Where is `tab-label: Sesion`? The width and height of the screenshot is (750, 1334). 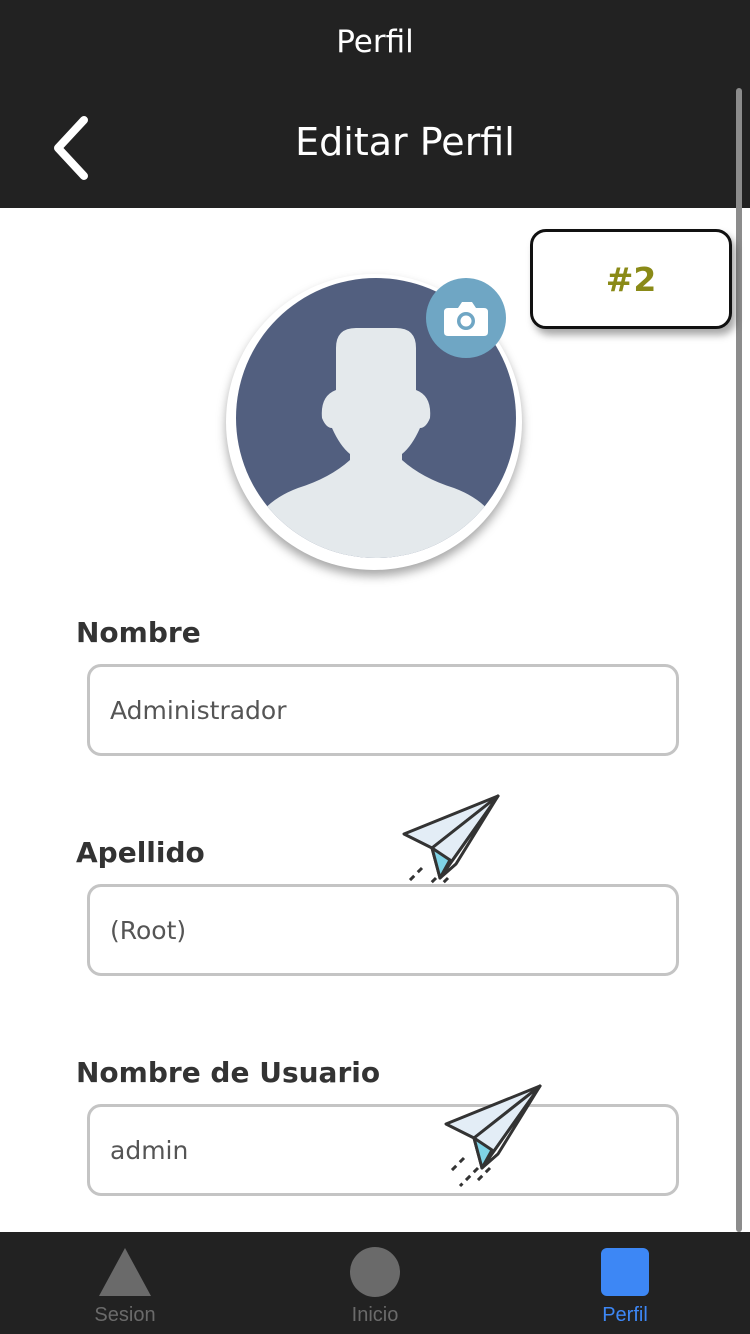
tab-label: Sesion is located at coordinates (125, 1315).